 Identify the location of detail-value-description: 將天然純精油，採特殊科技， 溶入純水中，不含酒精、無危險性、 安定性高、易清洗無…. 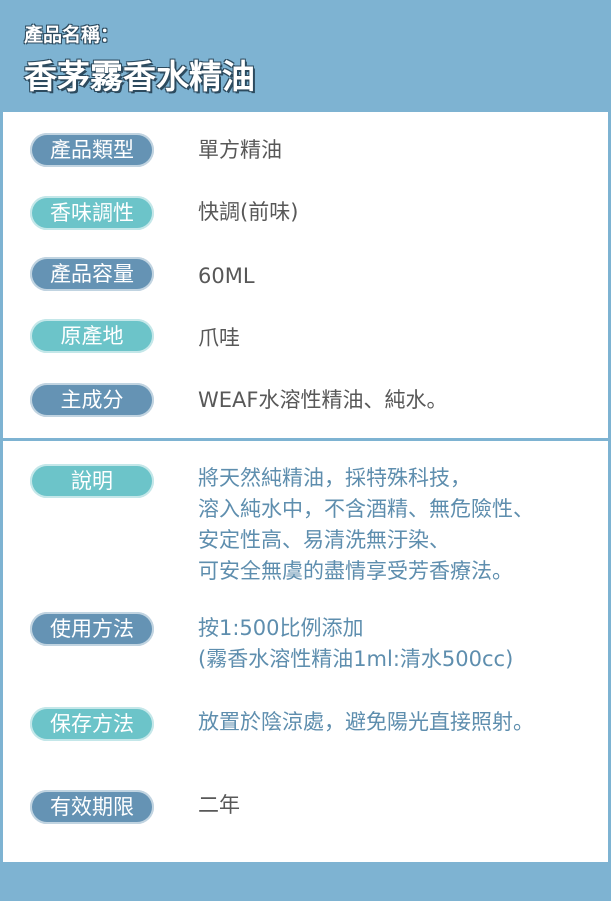
(398, 525).